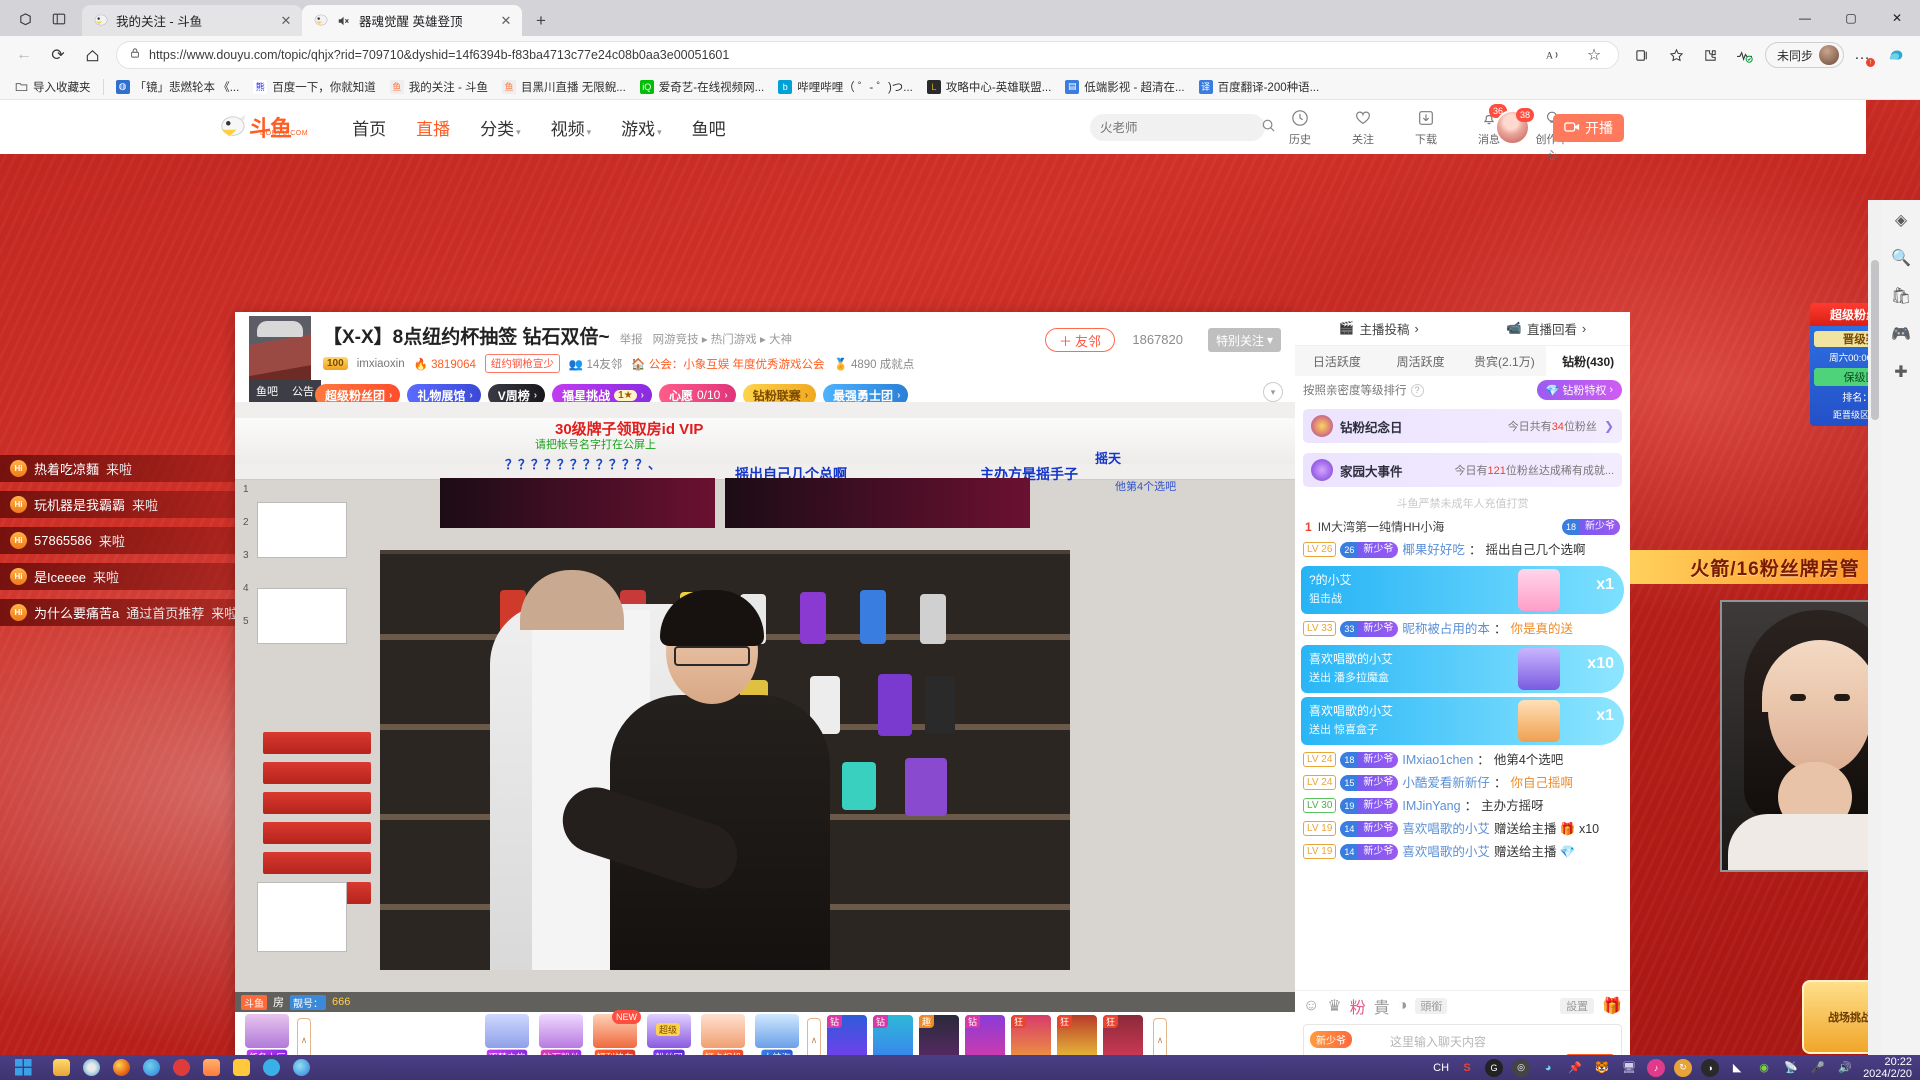  What do you see at coordinates (1791, 1068) in the screenshot?
I see `dish-icon: 📡` at bounding box center [1791, 1068].